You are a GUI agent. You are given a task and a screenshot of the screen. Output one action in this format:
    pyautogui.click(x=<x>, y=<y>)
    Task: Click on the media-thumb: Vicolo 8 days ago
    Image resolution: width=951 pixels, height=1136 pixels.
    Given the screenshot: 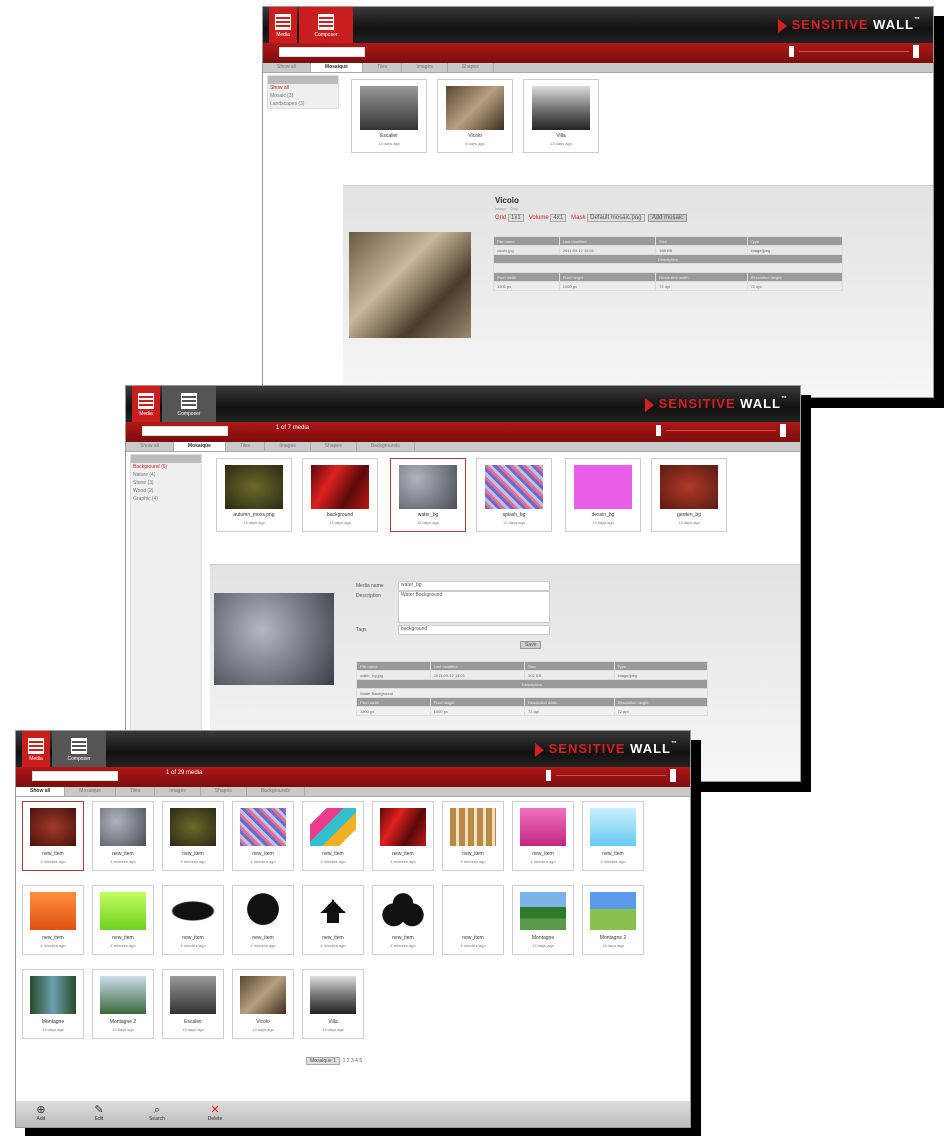 What is the action you would take?
    pyautogui.click(x=475, y=116)
    